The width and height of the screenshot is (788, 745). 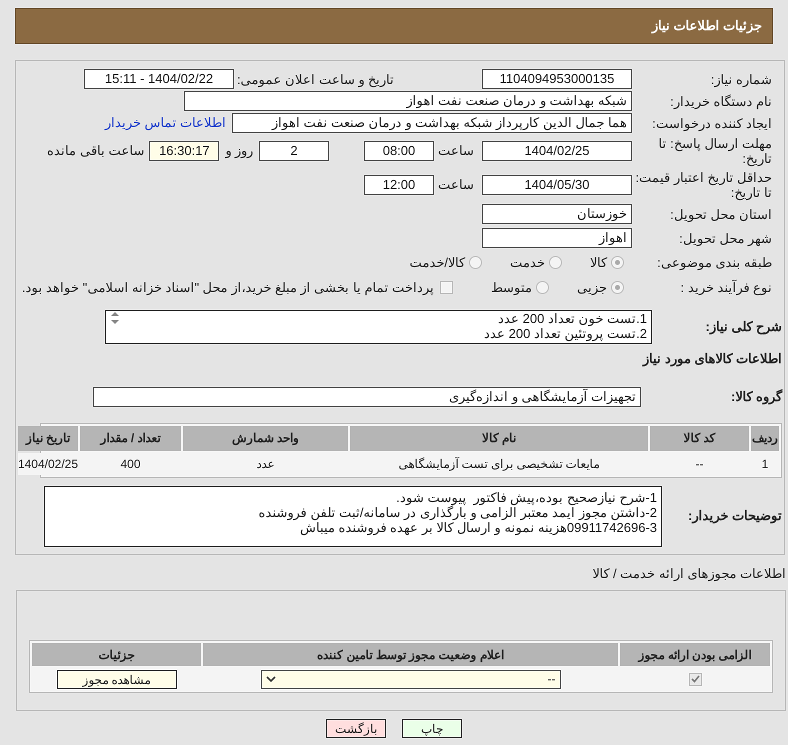 What do you see at coordinates (557, 185) in the screenshot?
I see `text-field: 1404/05/30` at bounding box center [557, 185].